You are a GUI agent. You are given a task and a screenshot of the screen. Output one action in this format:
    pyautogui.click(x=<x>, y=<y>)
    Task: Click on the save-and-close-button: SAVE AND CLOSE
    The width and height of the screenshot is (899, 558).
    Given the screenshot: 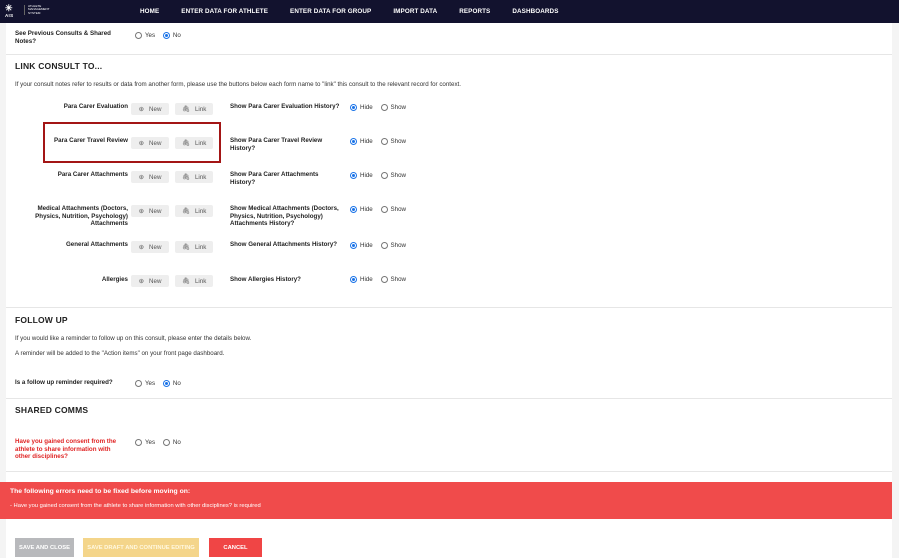 What is the action you would take?
    pyautogui.click(x=44, y=547)
    